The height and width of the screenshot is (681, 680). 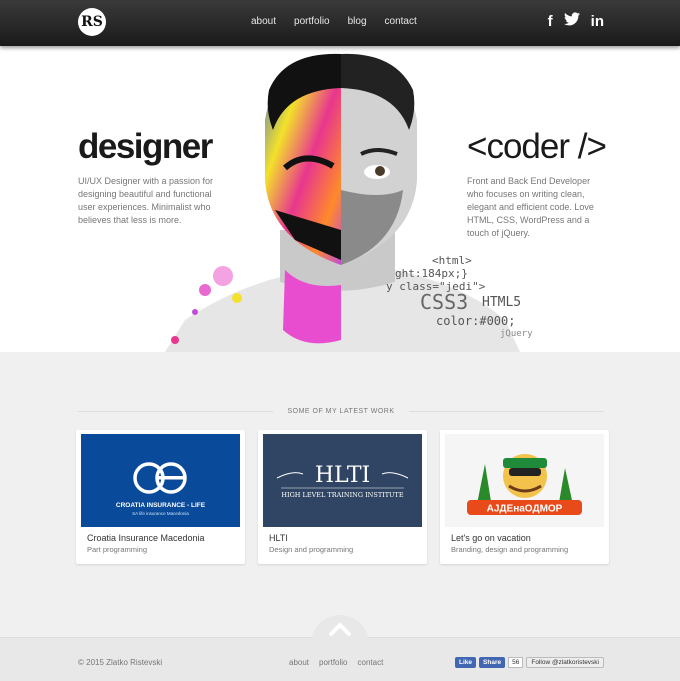 I want to click on footer-nav-contact: contact, so click(x=371, y=662).